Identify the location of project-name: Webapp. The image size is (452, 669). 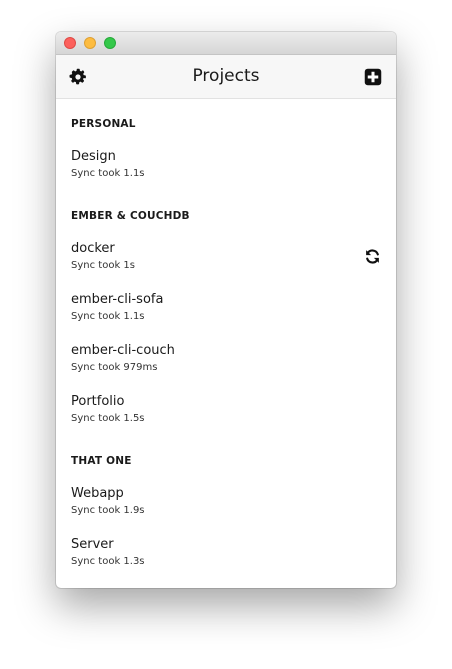
(97, 493).